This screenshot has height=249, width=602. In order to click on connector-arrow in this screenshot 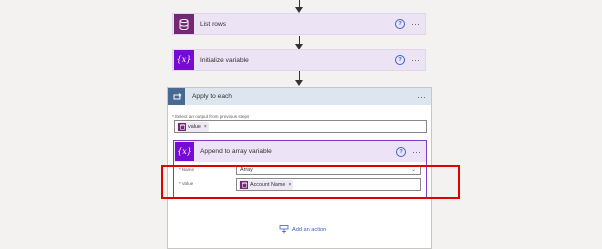, I will do `click(299, 83)`.